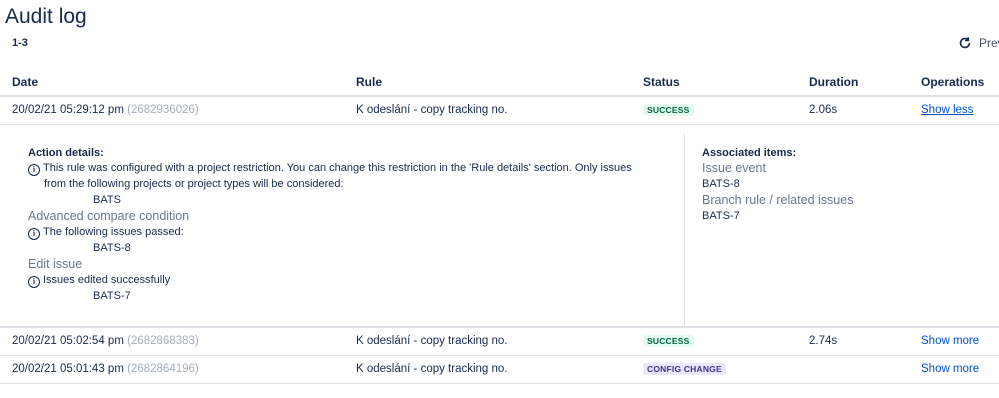  Describe the element at coordinates (684, 229) in the screenshot. I see `details-divider` at that location.